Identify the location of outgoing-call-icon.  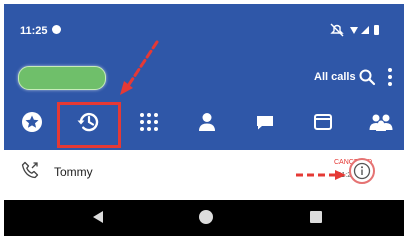
(30, 170).